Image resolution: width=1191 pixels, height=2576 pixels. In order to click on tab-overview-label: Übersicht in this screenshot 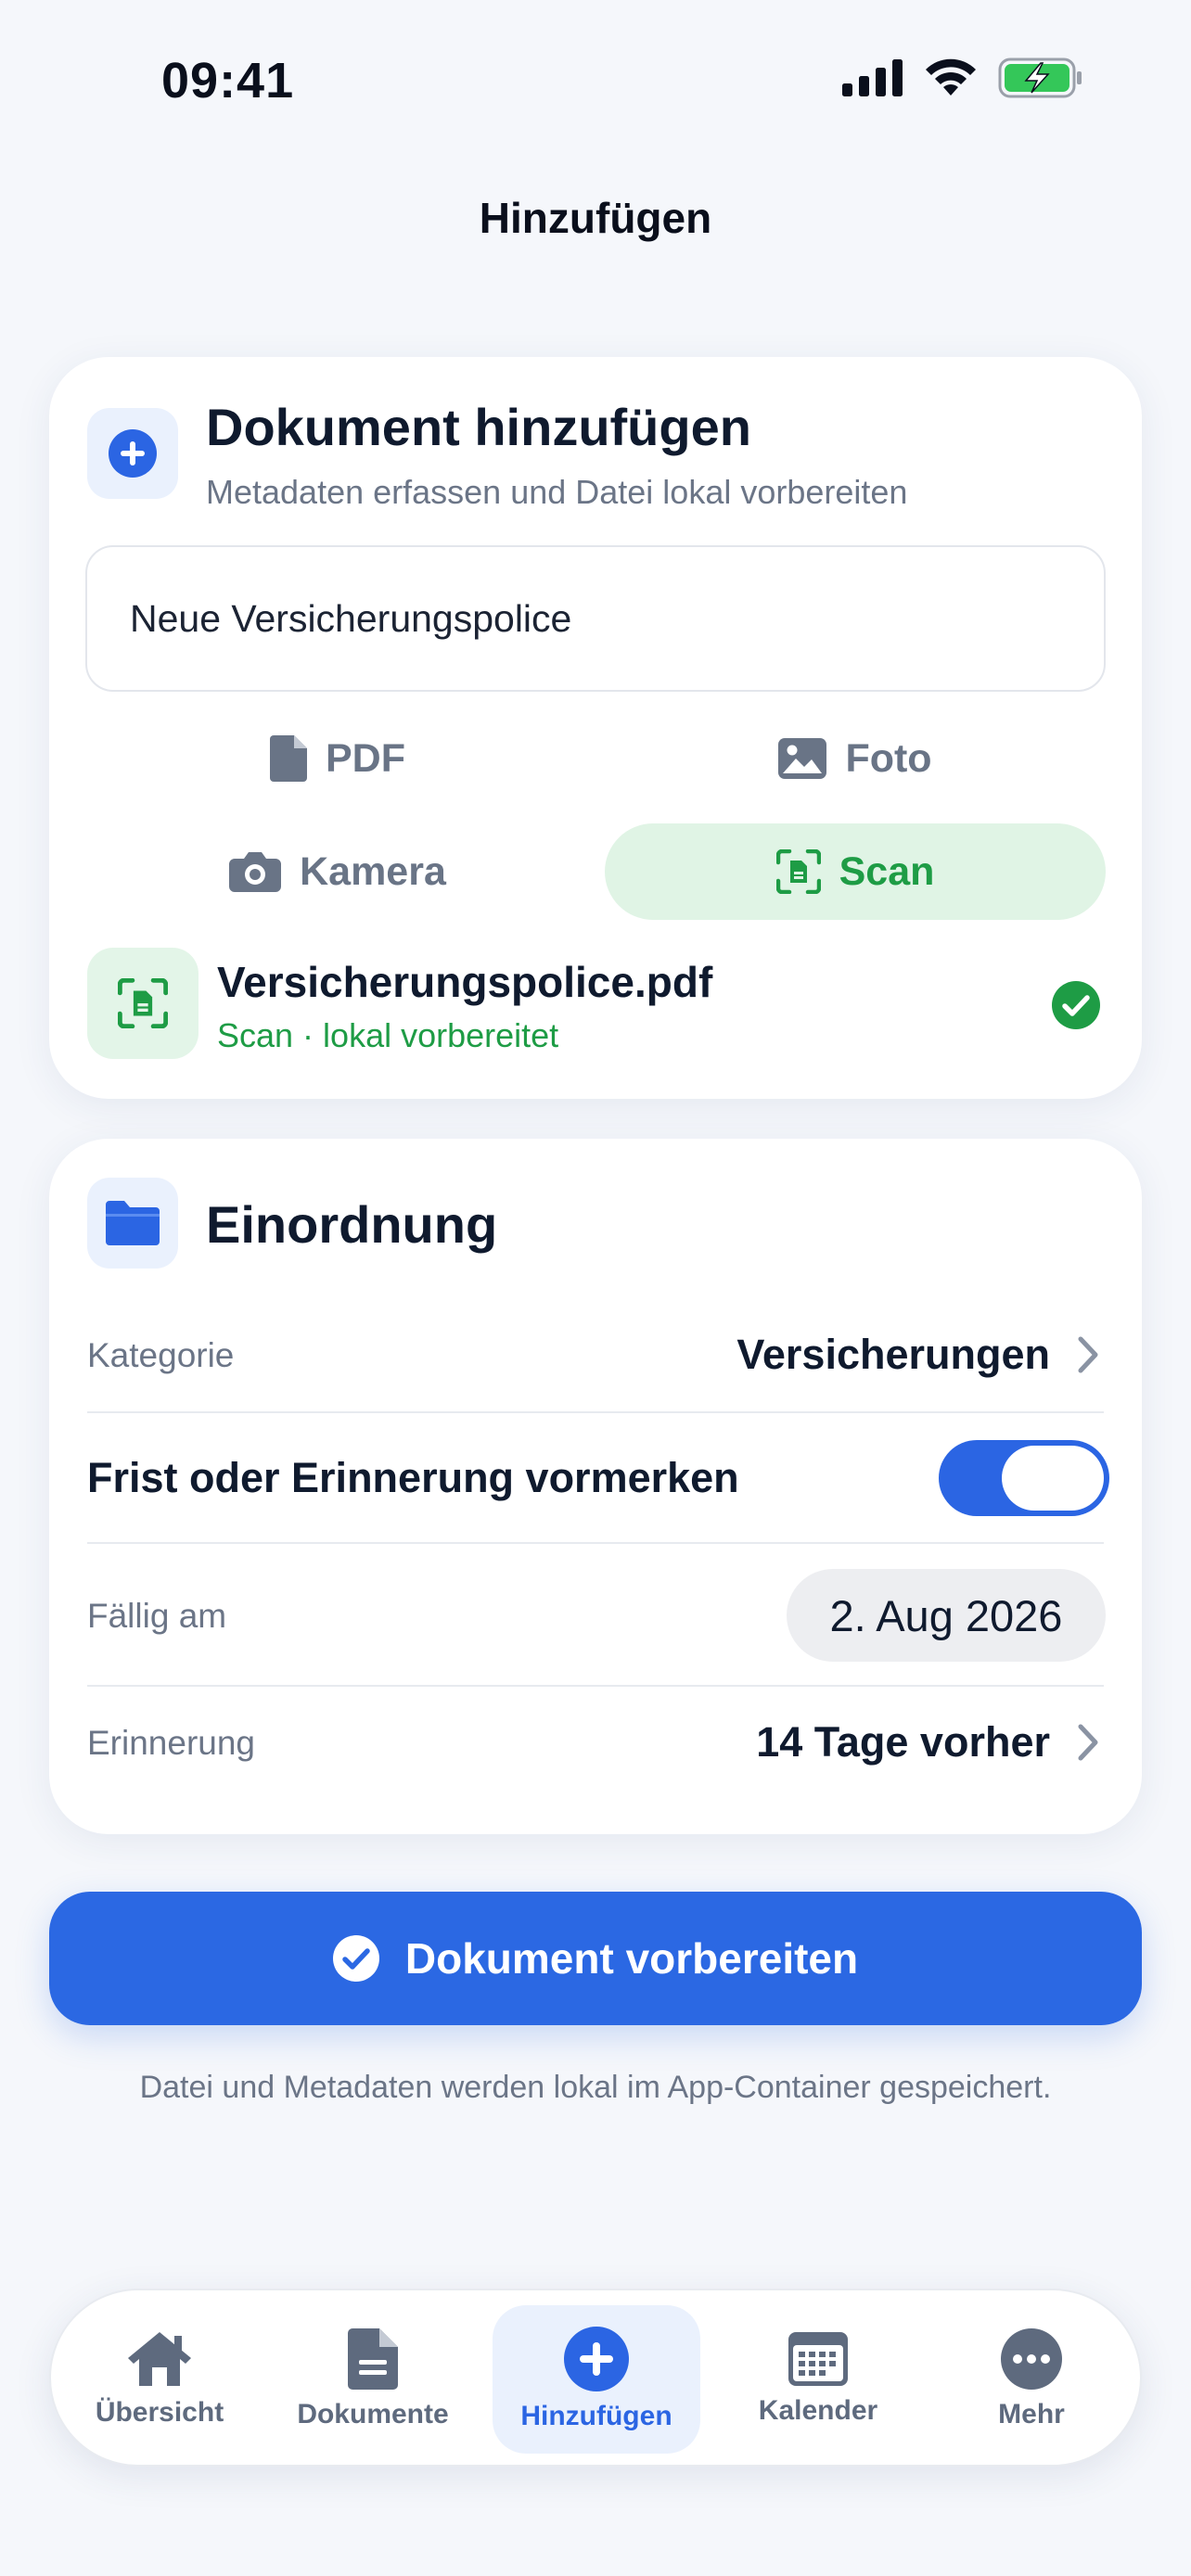, I will do `click(159, 2412)`.